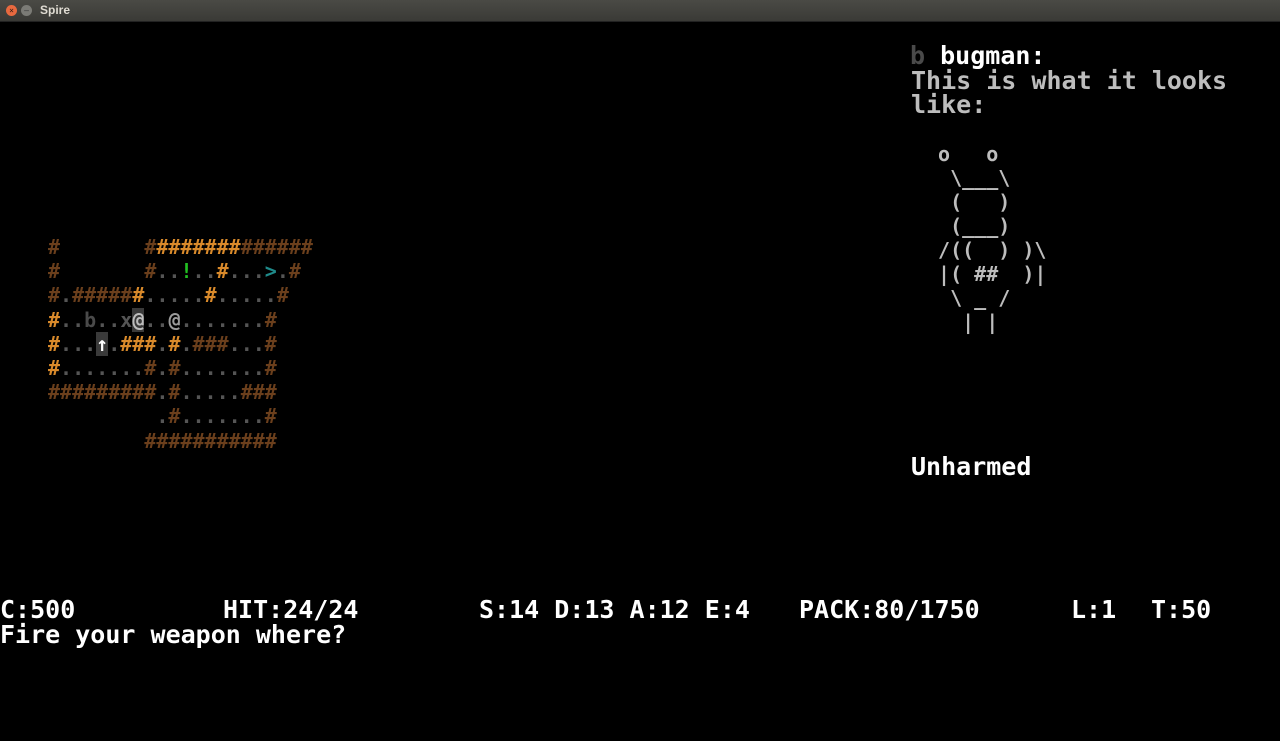 The image size is (1280, 741). Describe the element at coordinates (126, 319) in the screenshot. I see `map-tile-segment: x` at that location.